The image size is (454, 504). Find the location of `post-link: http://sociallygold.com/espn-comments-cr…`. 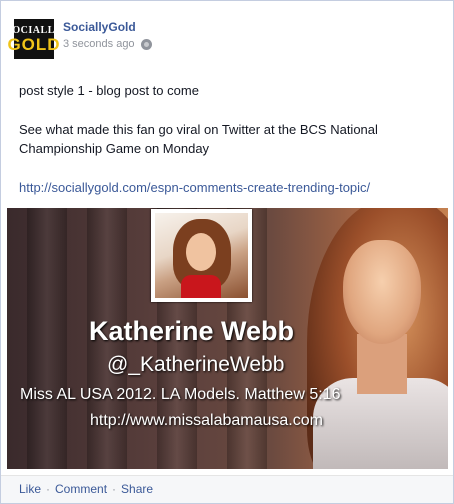

post-link: http://sociallygold.com/espn-comments-cr… is located at coordinates (194, 187).